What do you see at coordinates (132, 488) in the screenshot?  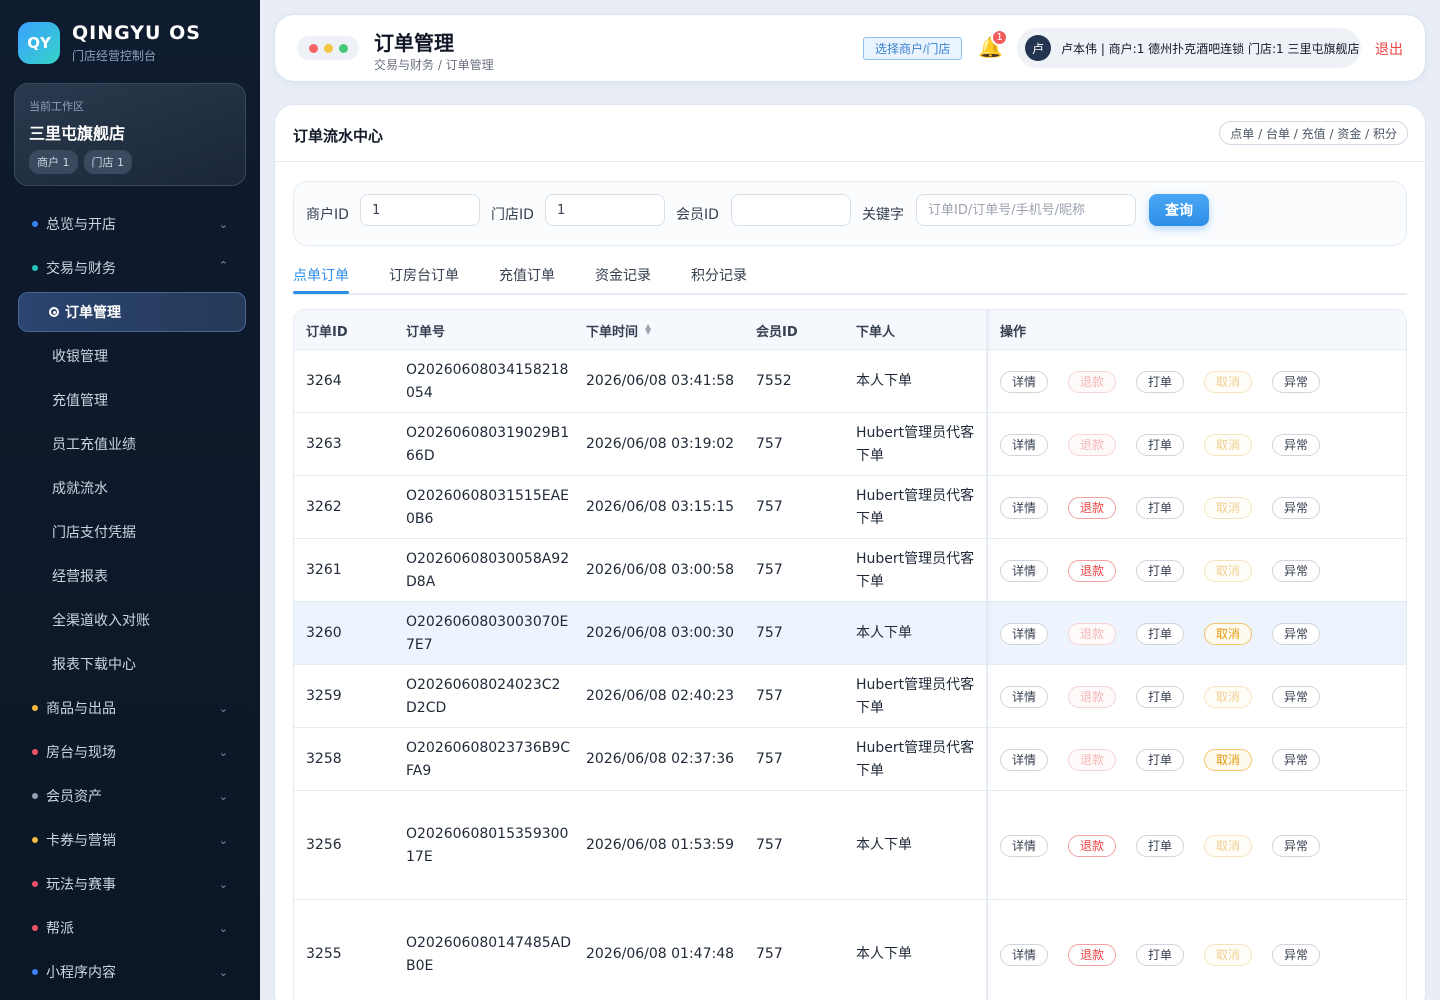 I see `sidebar-item-achievement: 成就流水` at bounding box center [132, 488].